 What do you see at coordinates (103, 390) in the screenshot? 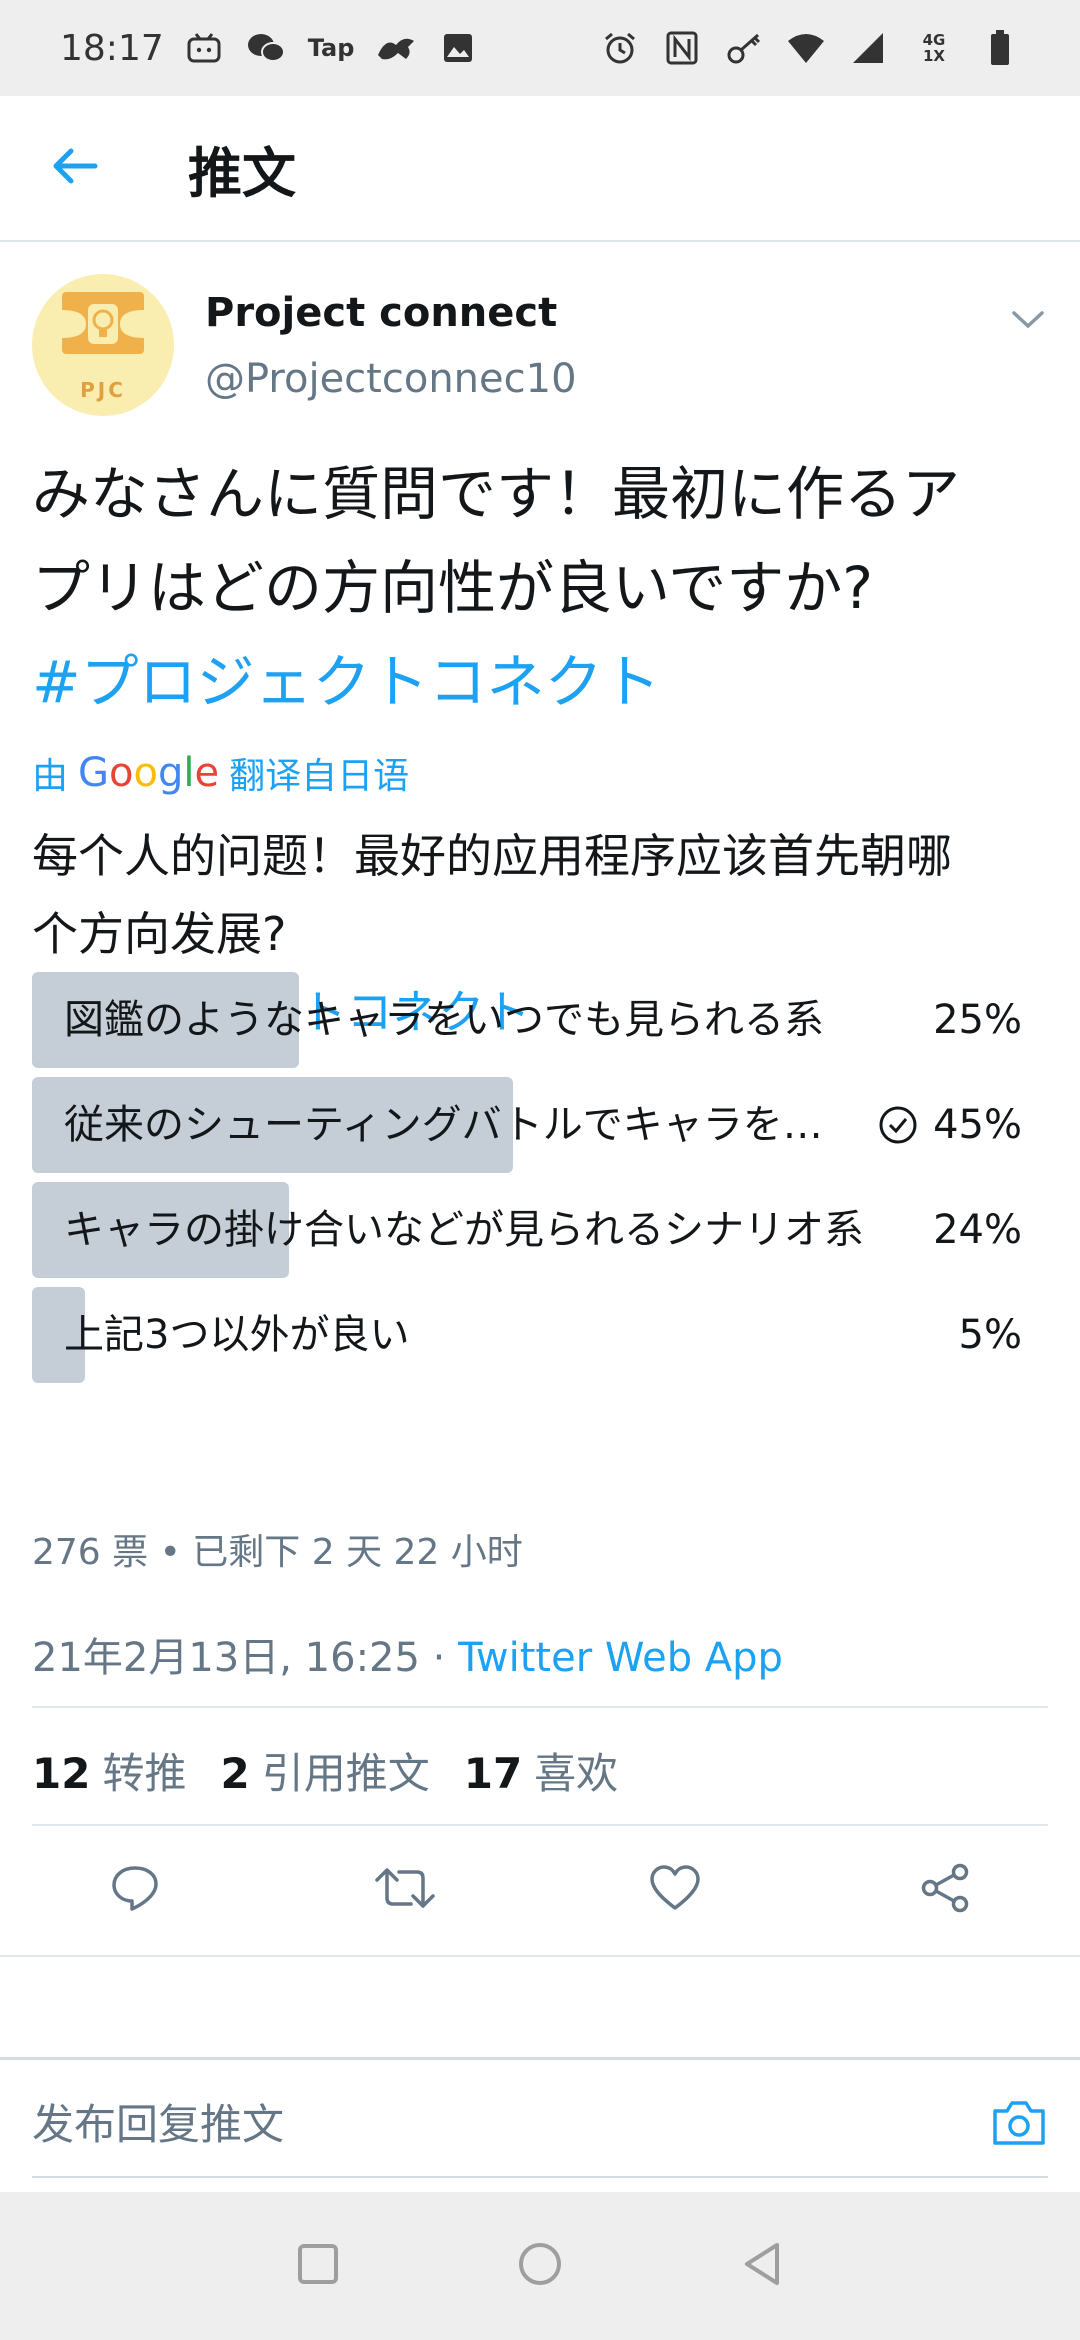
I see `avatar-logo-text: PJC` at bounding box center [103, 390].